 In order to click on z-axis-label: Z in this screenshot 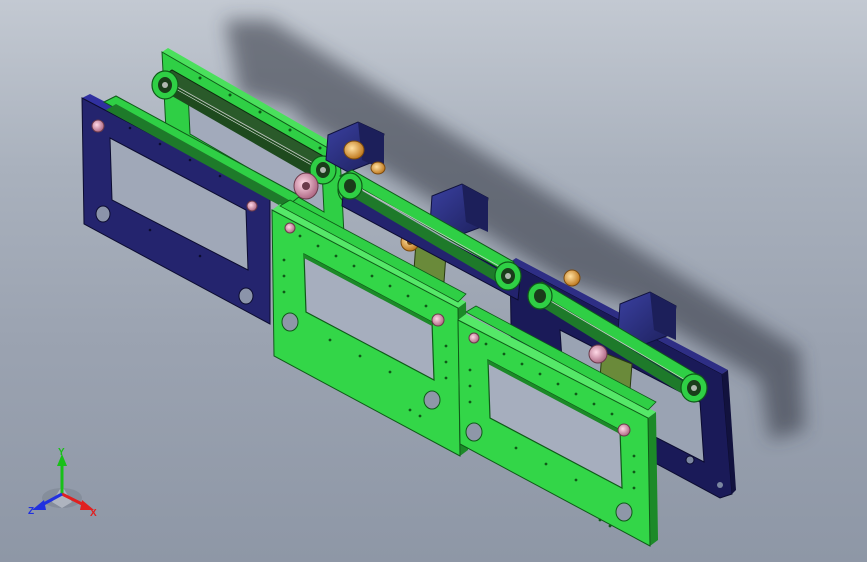, I will do `click(31, 511)`.